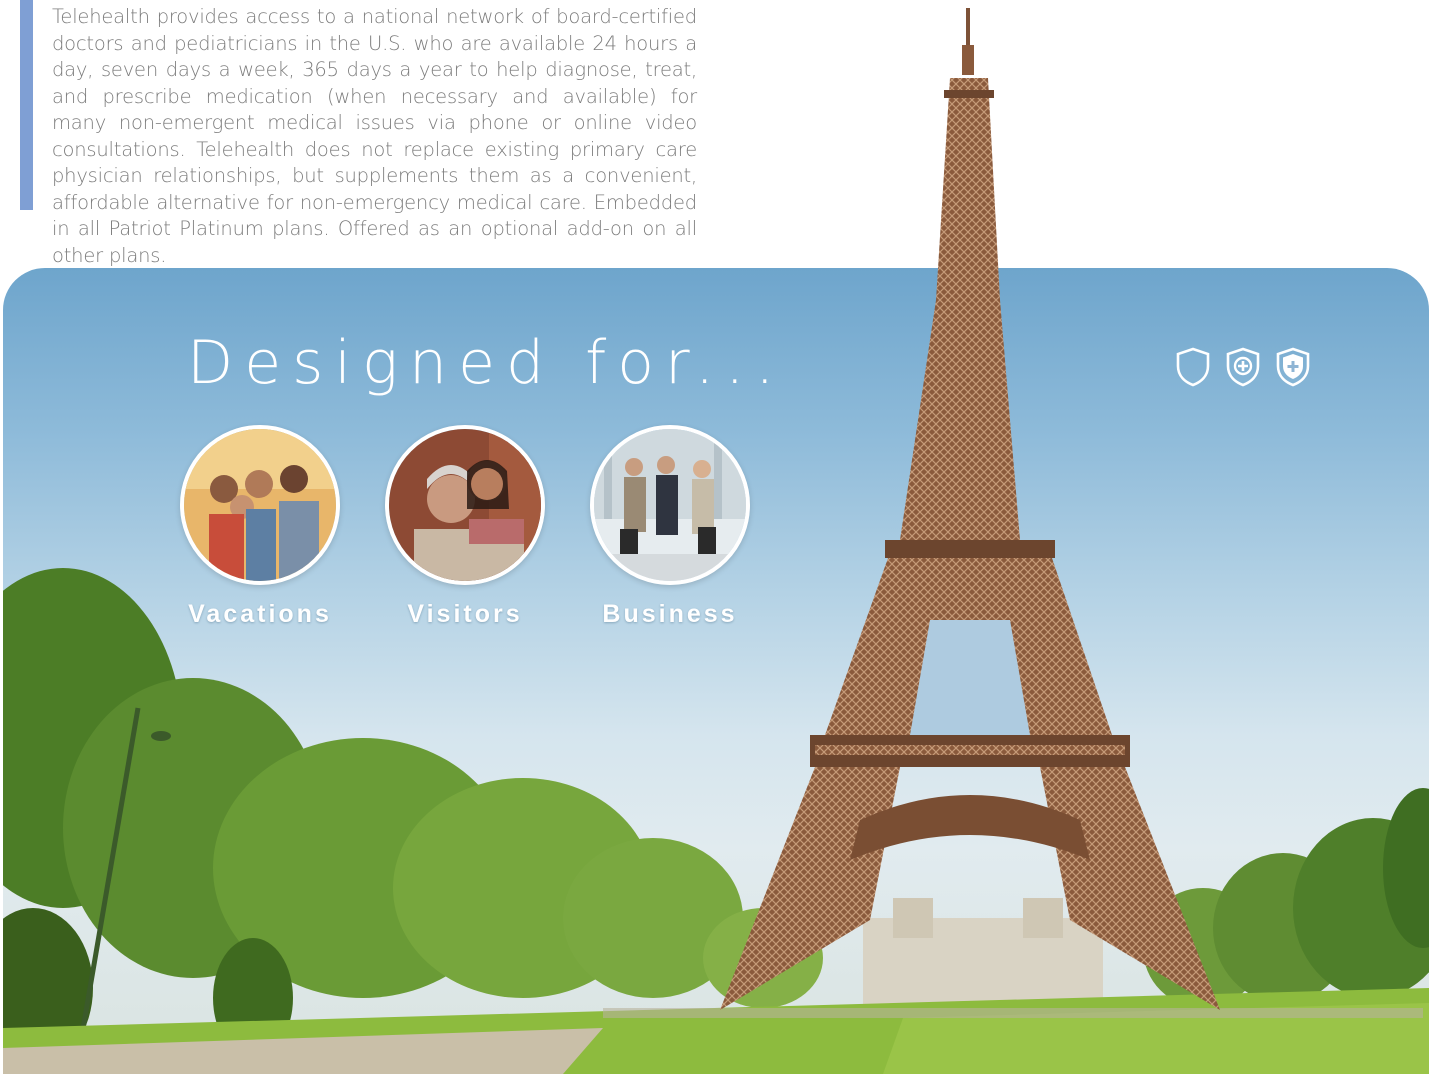 Image resolution: width=1434 pixels, height=1074 pixels. What do you see at coordinates (465, 614) in the screenshot?
I see `category-label-visitors: Visitors` at bounding box center [465, 614].